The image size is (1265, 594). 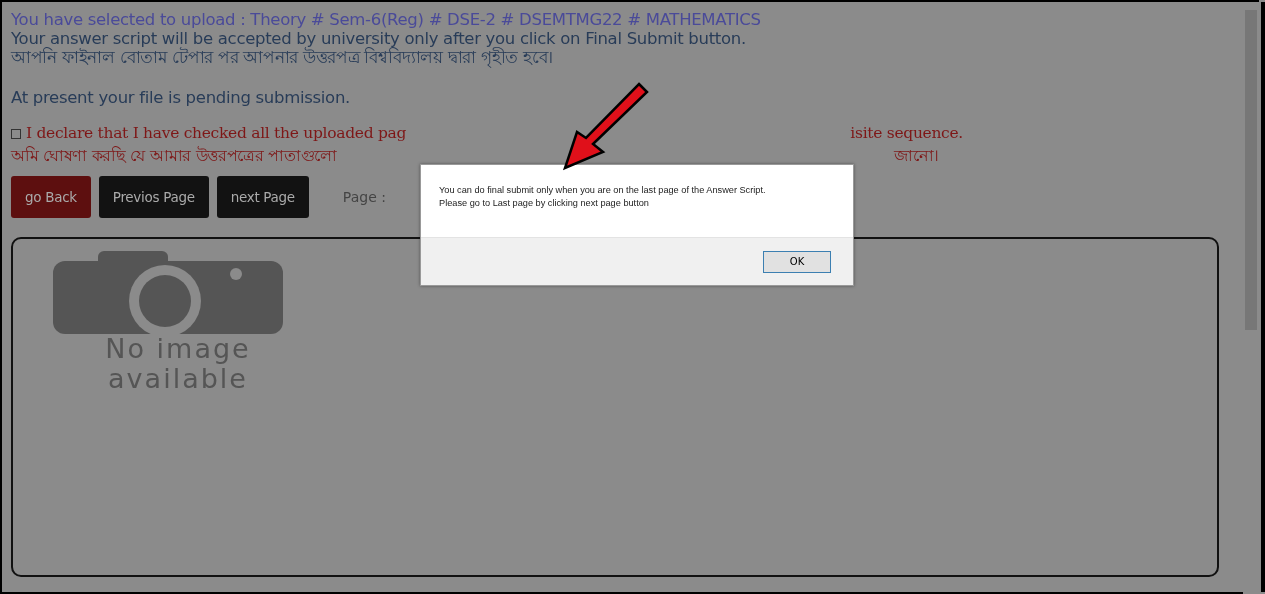 What do you see at coordinates (174, 156) in the screenshot?
I see `declaration-bengali-text: অমি ঘোষণা করছি যে আমার উত্তরপত্রের পাতাগুলো` at bounding box center [174, 156].